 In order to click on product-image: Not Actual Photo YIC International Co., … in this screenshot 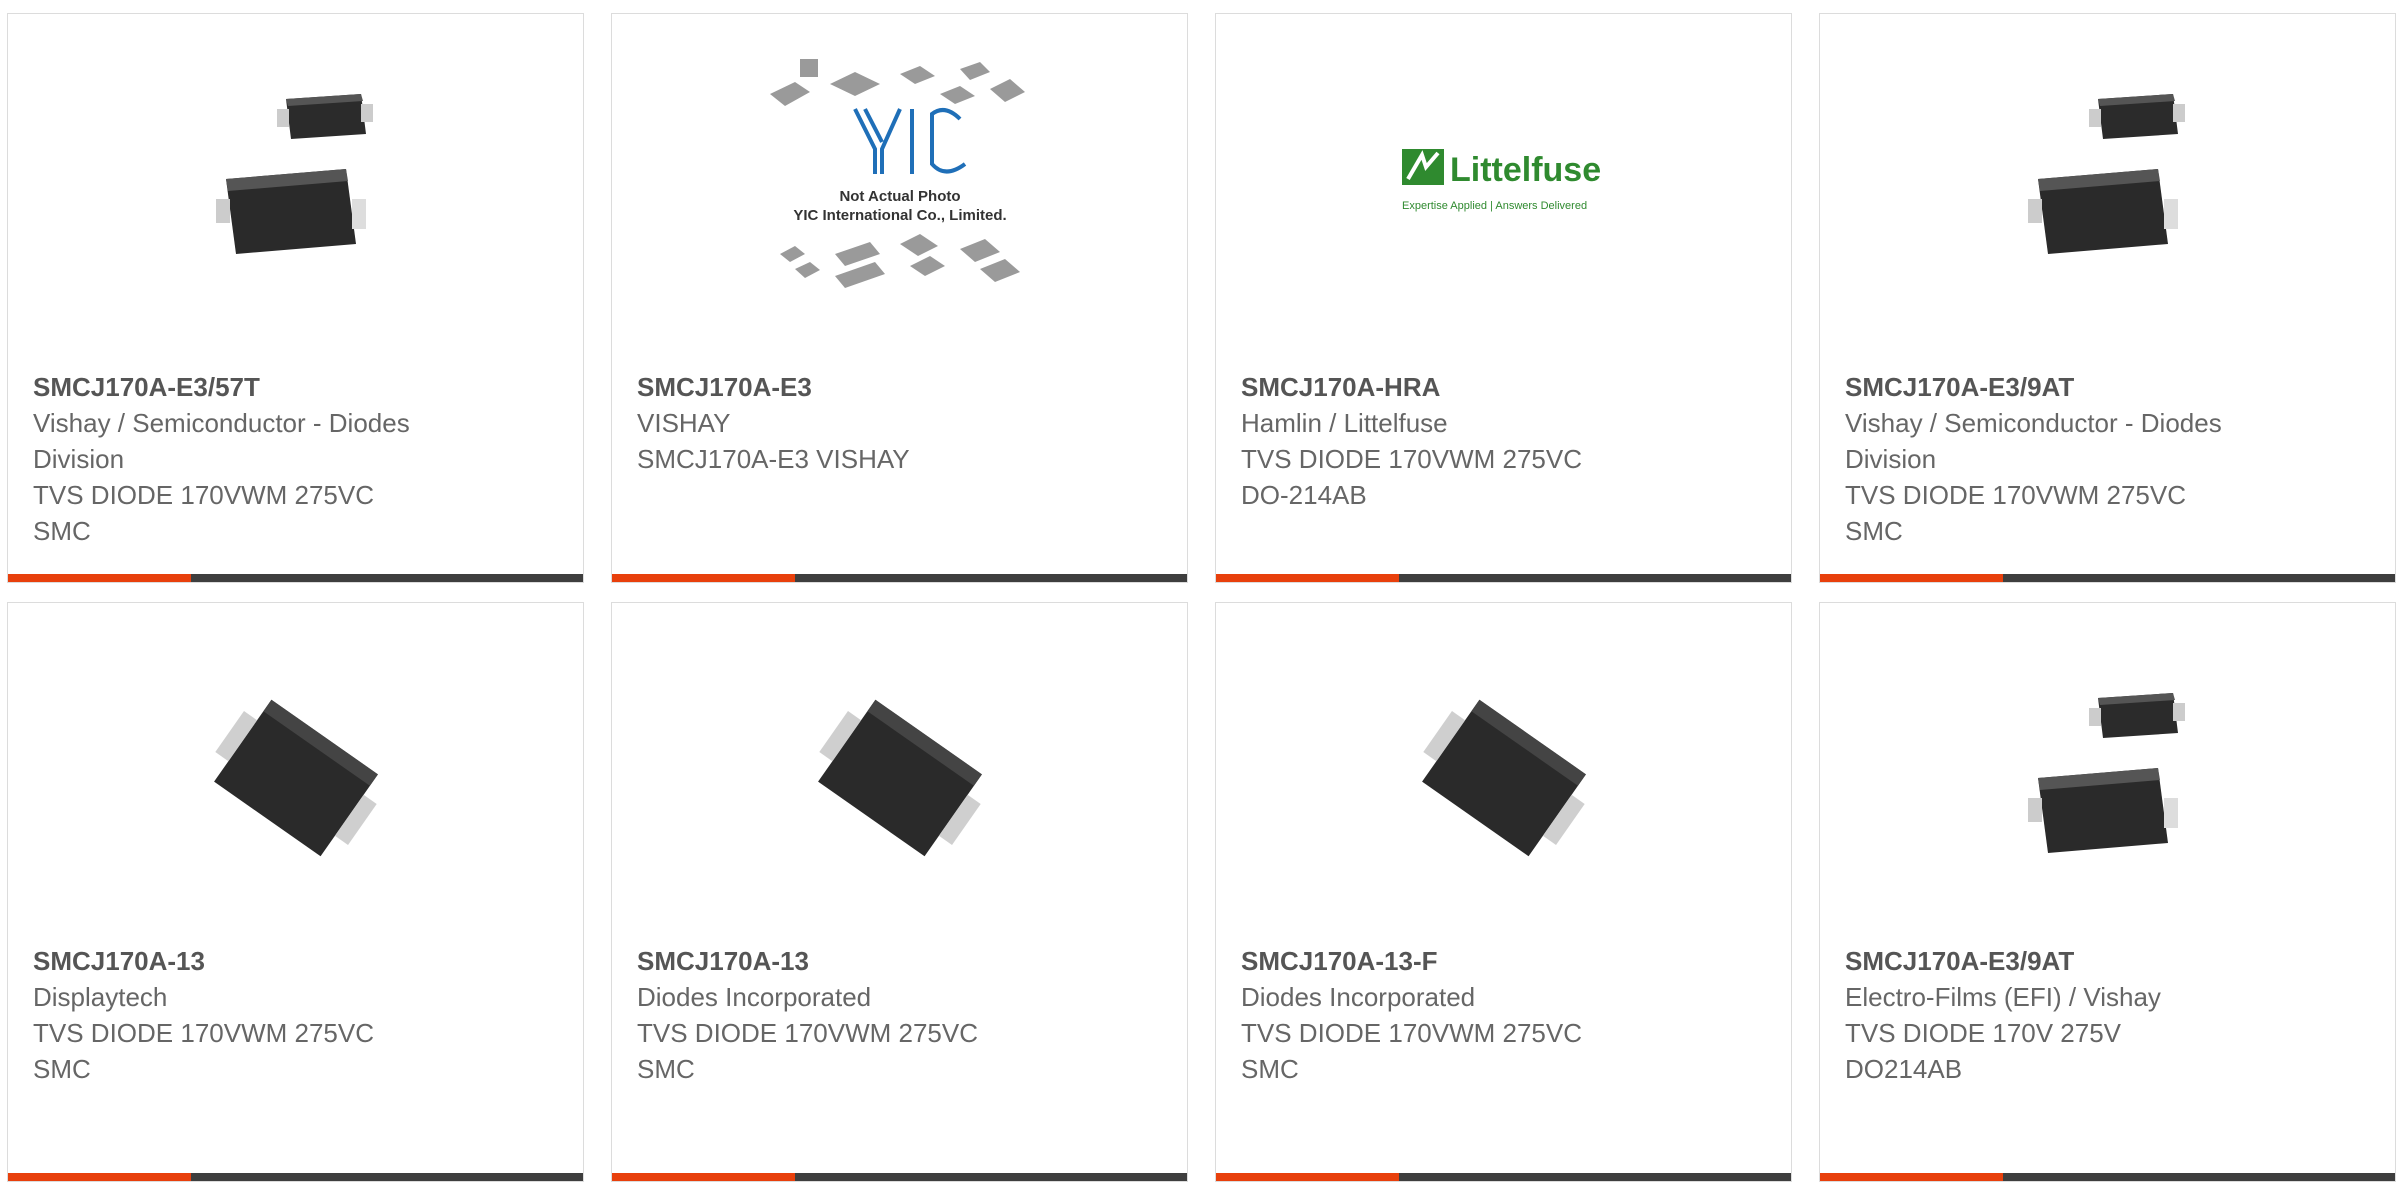, I will do `click(899, 179)`.